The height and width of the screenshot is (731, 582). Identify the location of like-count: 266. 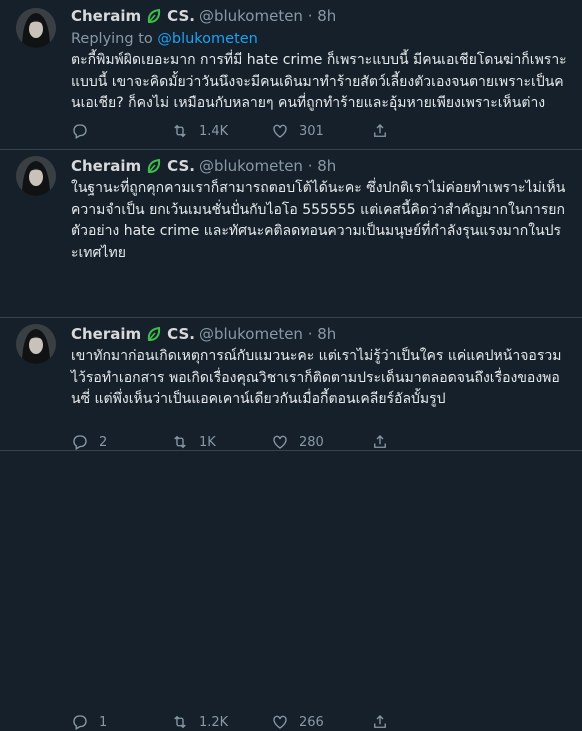
(311, 722).